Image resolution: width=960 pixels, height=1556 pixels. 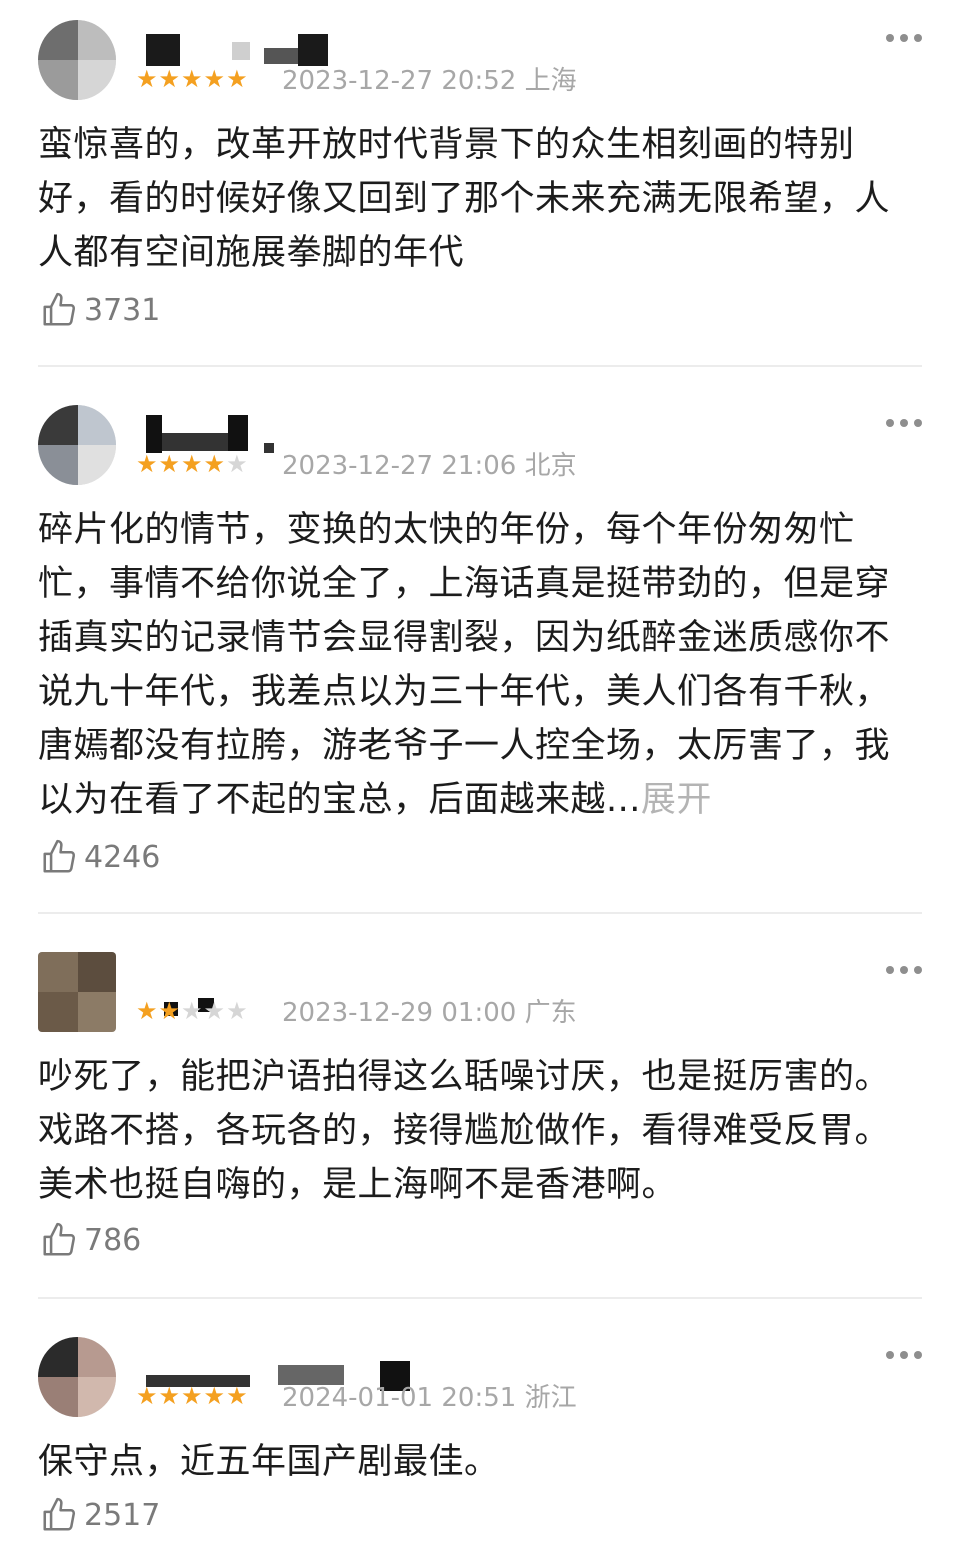 What do you see at coordinates (269, 1462) in the screenshot?
I see `comment-text: 保守点，近五年国产剧最佳。` at bounding box center [269, 1462].